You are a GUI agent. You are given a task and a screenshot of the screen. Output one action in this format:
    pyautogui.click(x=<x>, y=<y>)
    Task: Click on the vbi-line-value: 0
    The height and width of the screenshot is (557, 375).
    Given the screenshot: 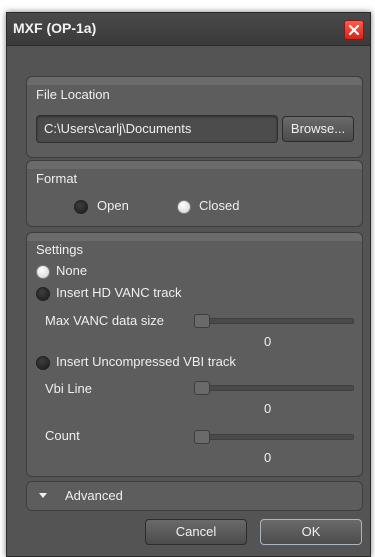 What is the action you would take?
    pyautogui.click(x=268, y=408)
    